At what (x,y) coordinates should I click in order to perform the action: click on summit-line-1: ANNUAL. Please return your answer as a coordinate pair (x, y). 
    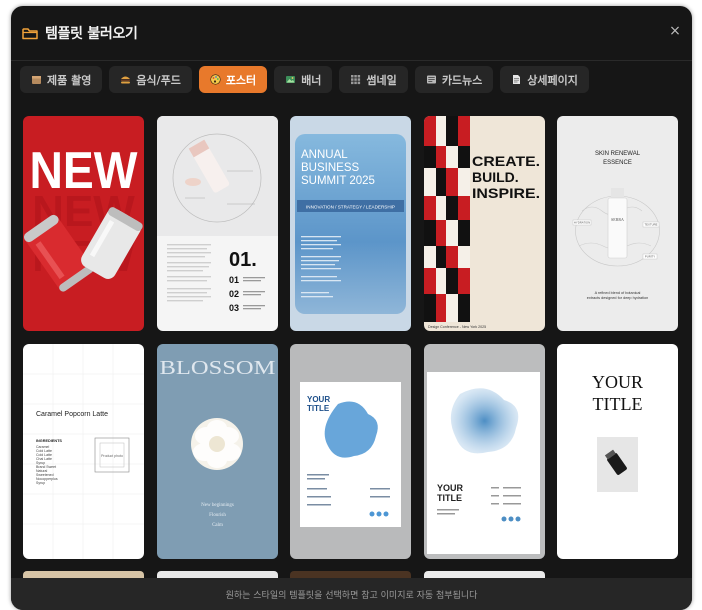
    Looking at the image, I should click on (324, 155).